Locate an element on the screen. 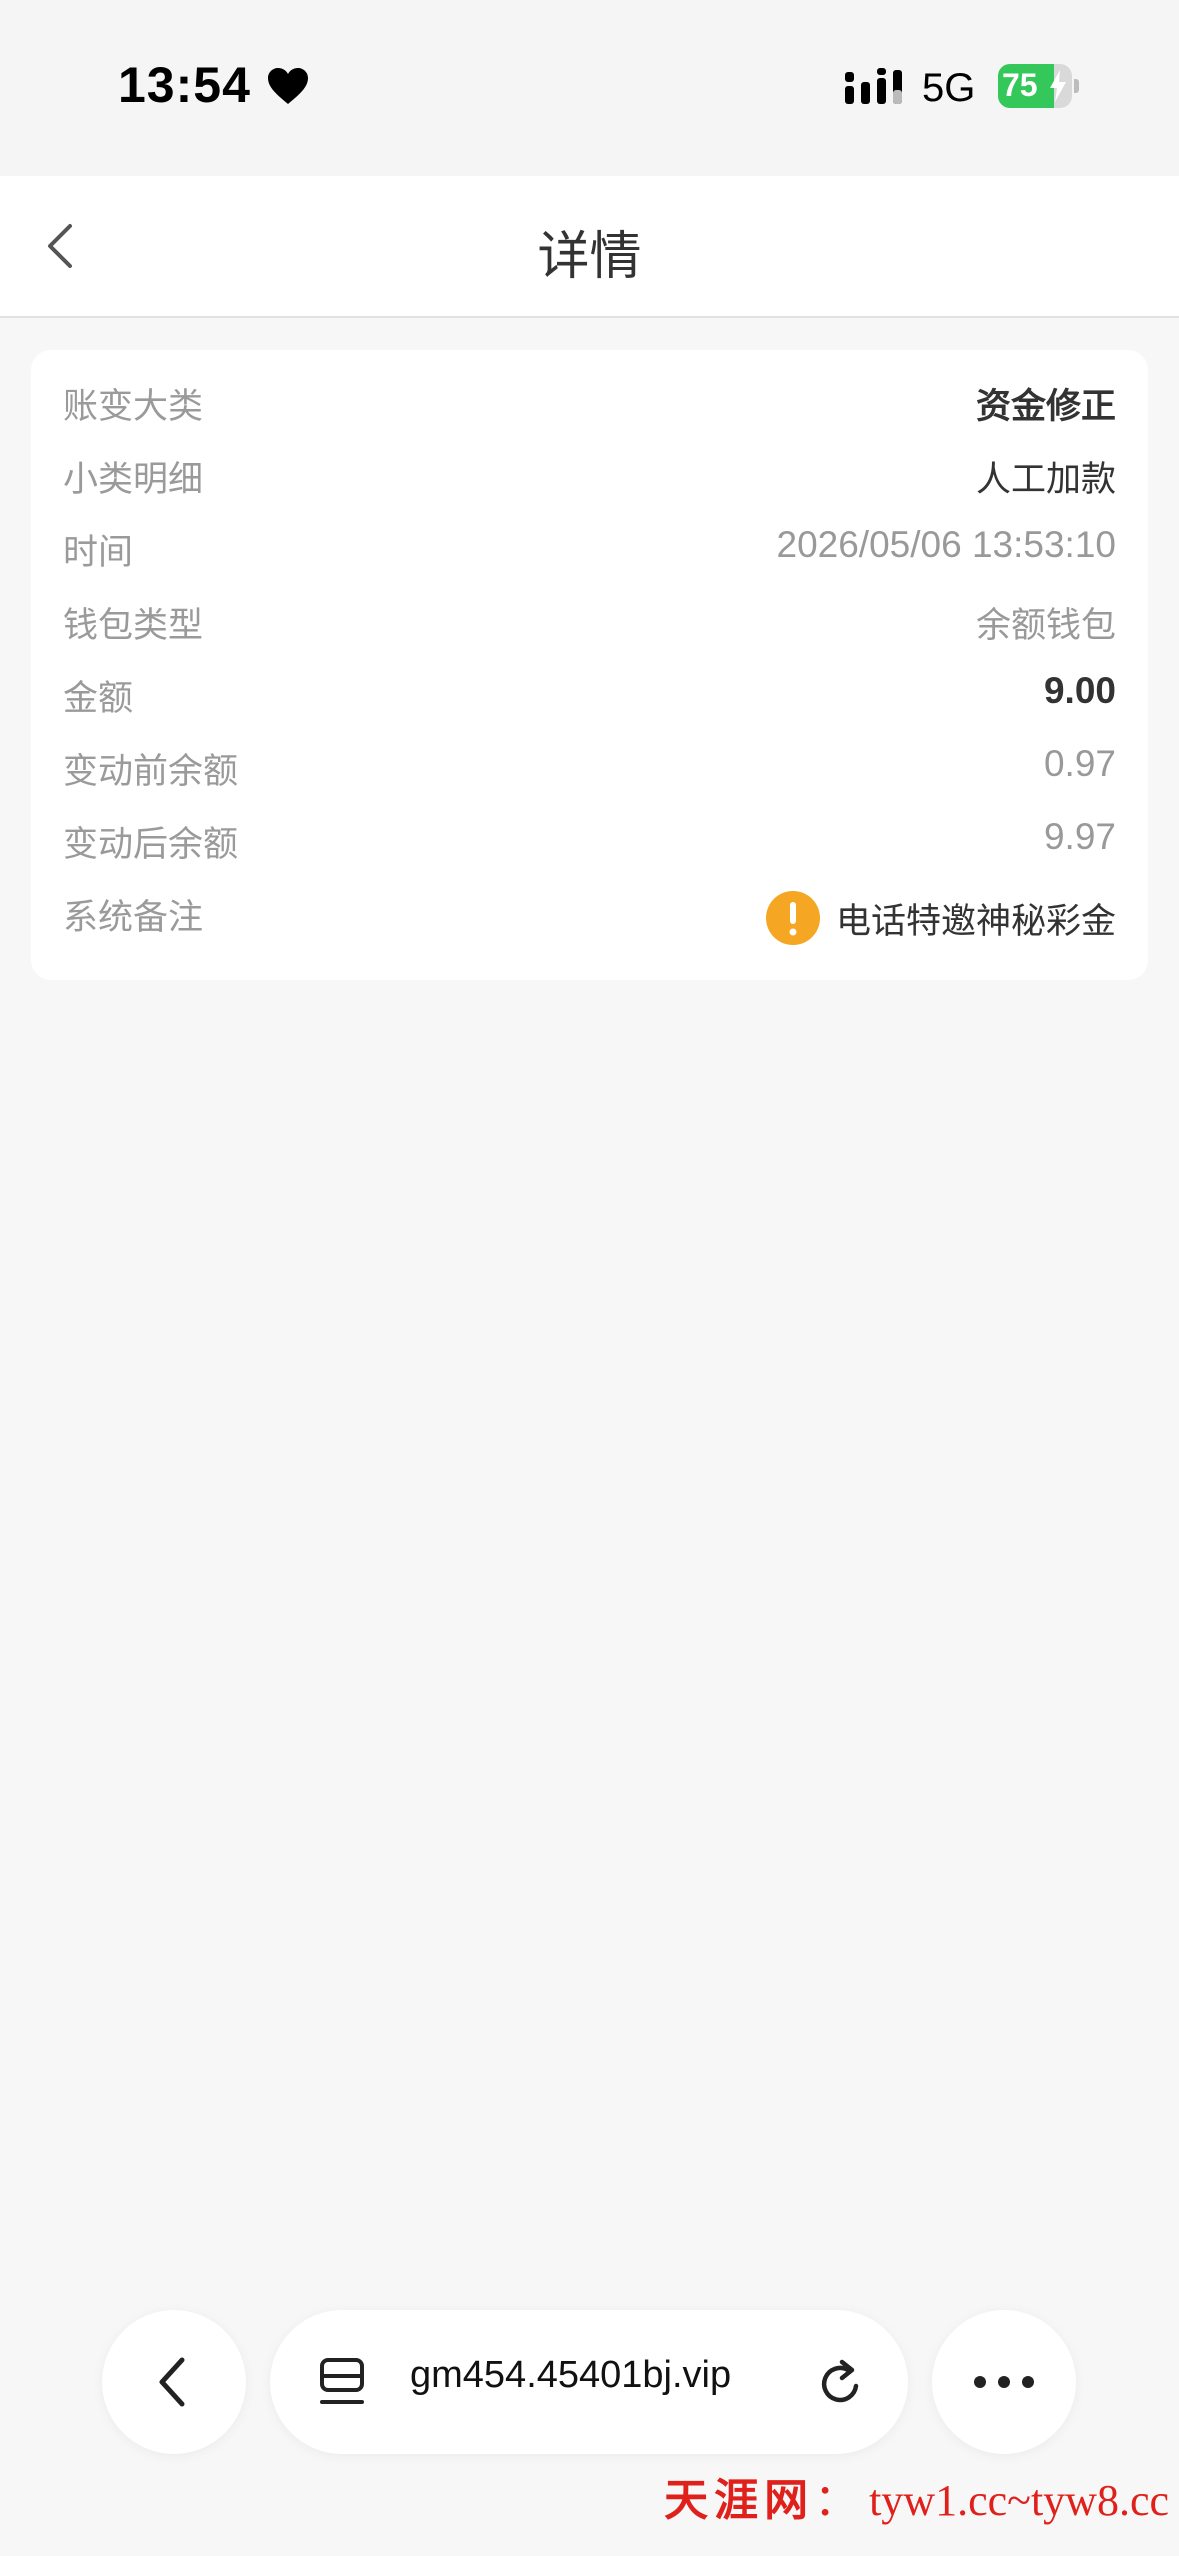  detail-value: 2026/05/06 13:53:10 is located at coordinates (946, 544).